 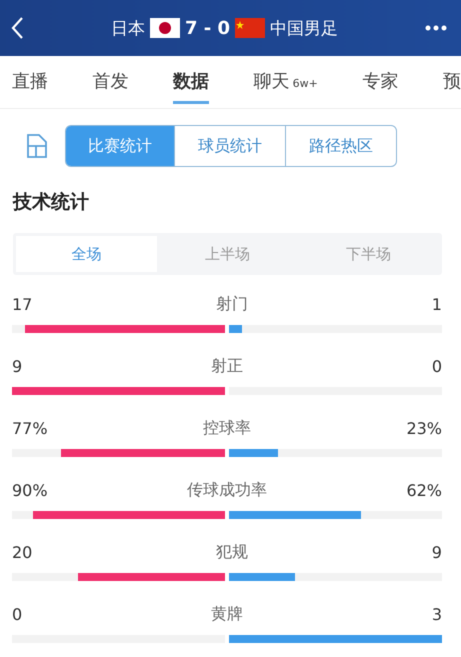 What do you see at coordinates (437, 614) in the screenshot?
I see `stat-value: 3` at bounding box center [437, 614].